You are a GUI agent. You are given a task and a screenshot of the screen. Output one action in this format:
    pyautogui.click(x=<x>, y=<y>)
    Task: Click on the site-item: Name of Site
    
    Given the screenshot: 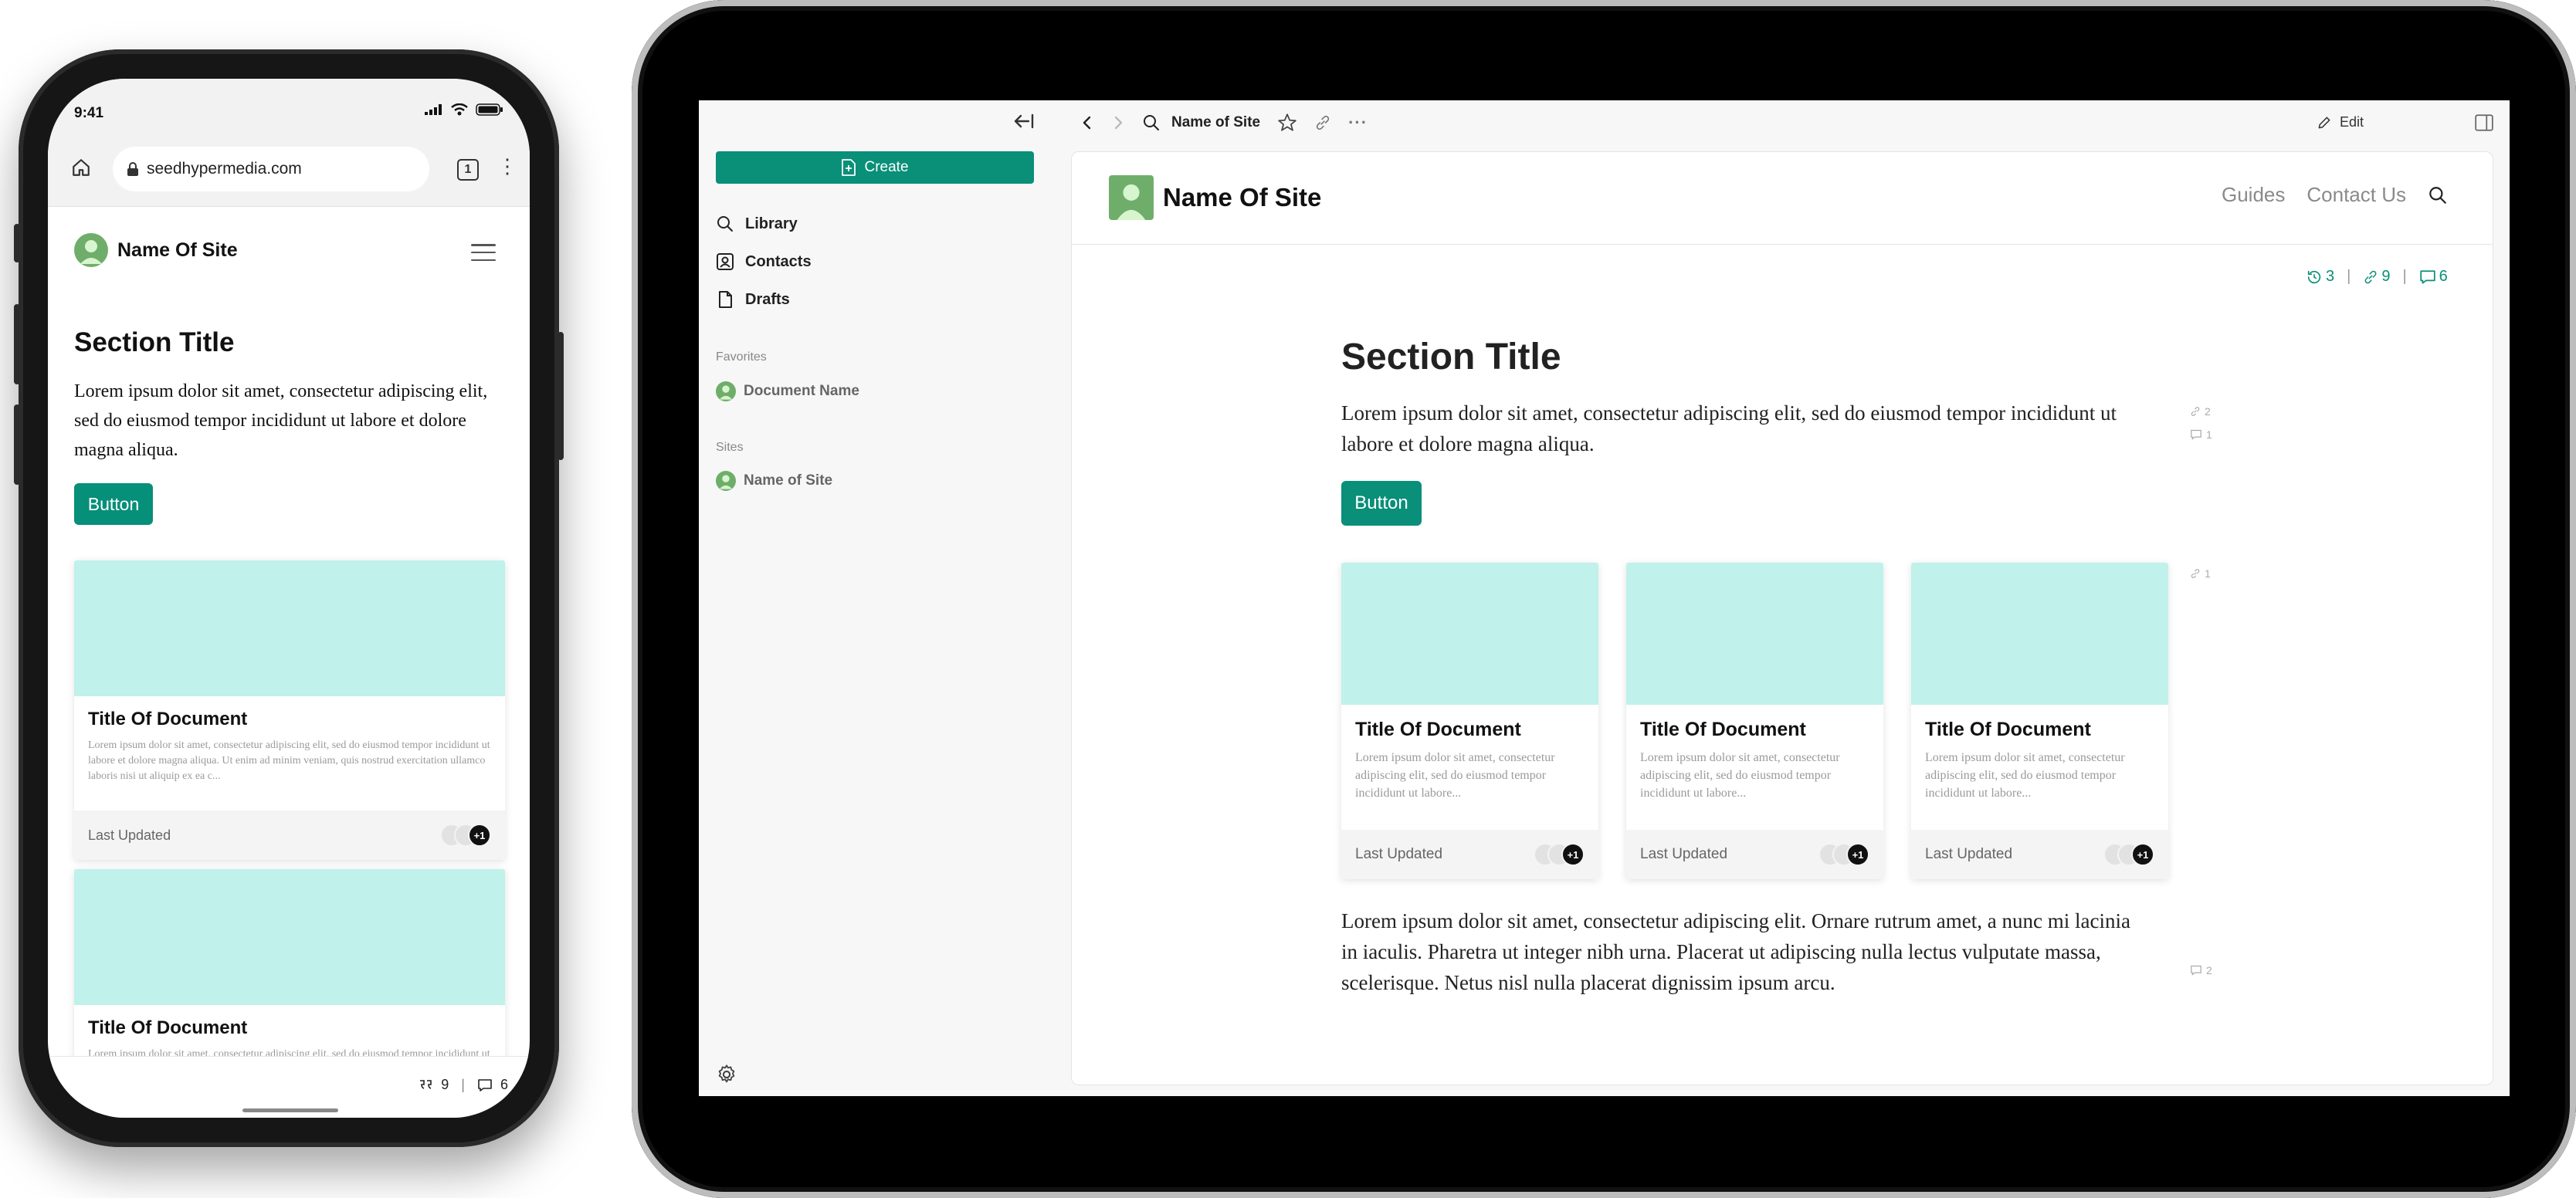 What is the action you would take?
    pyautogui.click(x=774, y=481)
    